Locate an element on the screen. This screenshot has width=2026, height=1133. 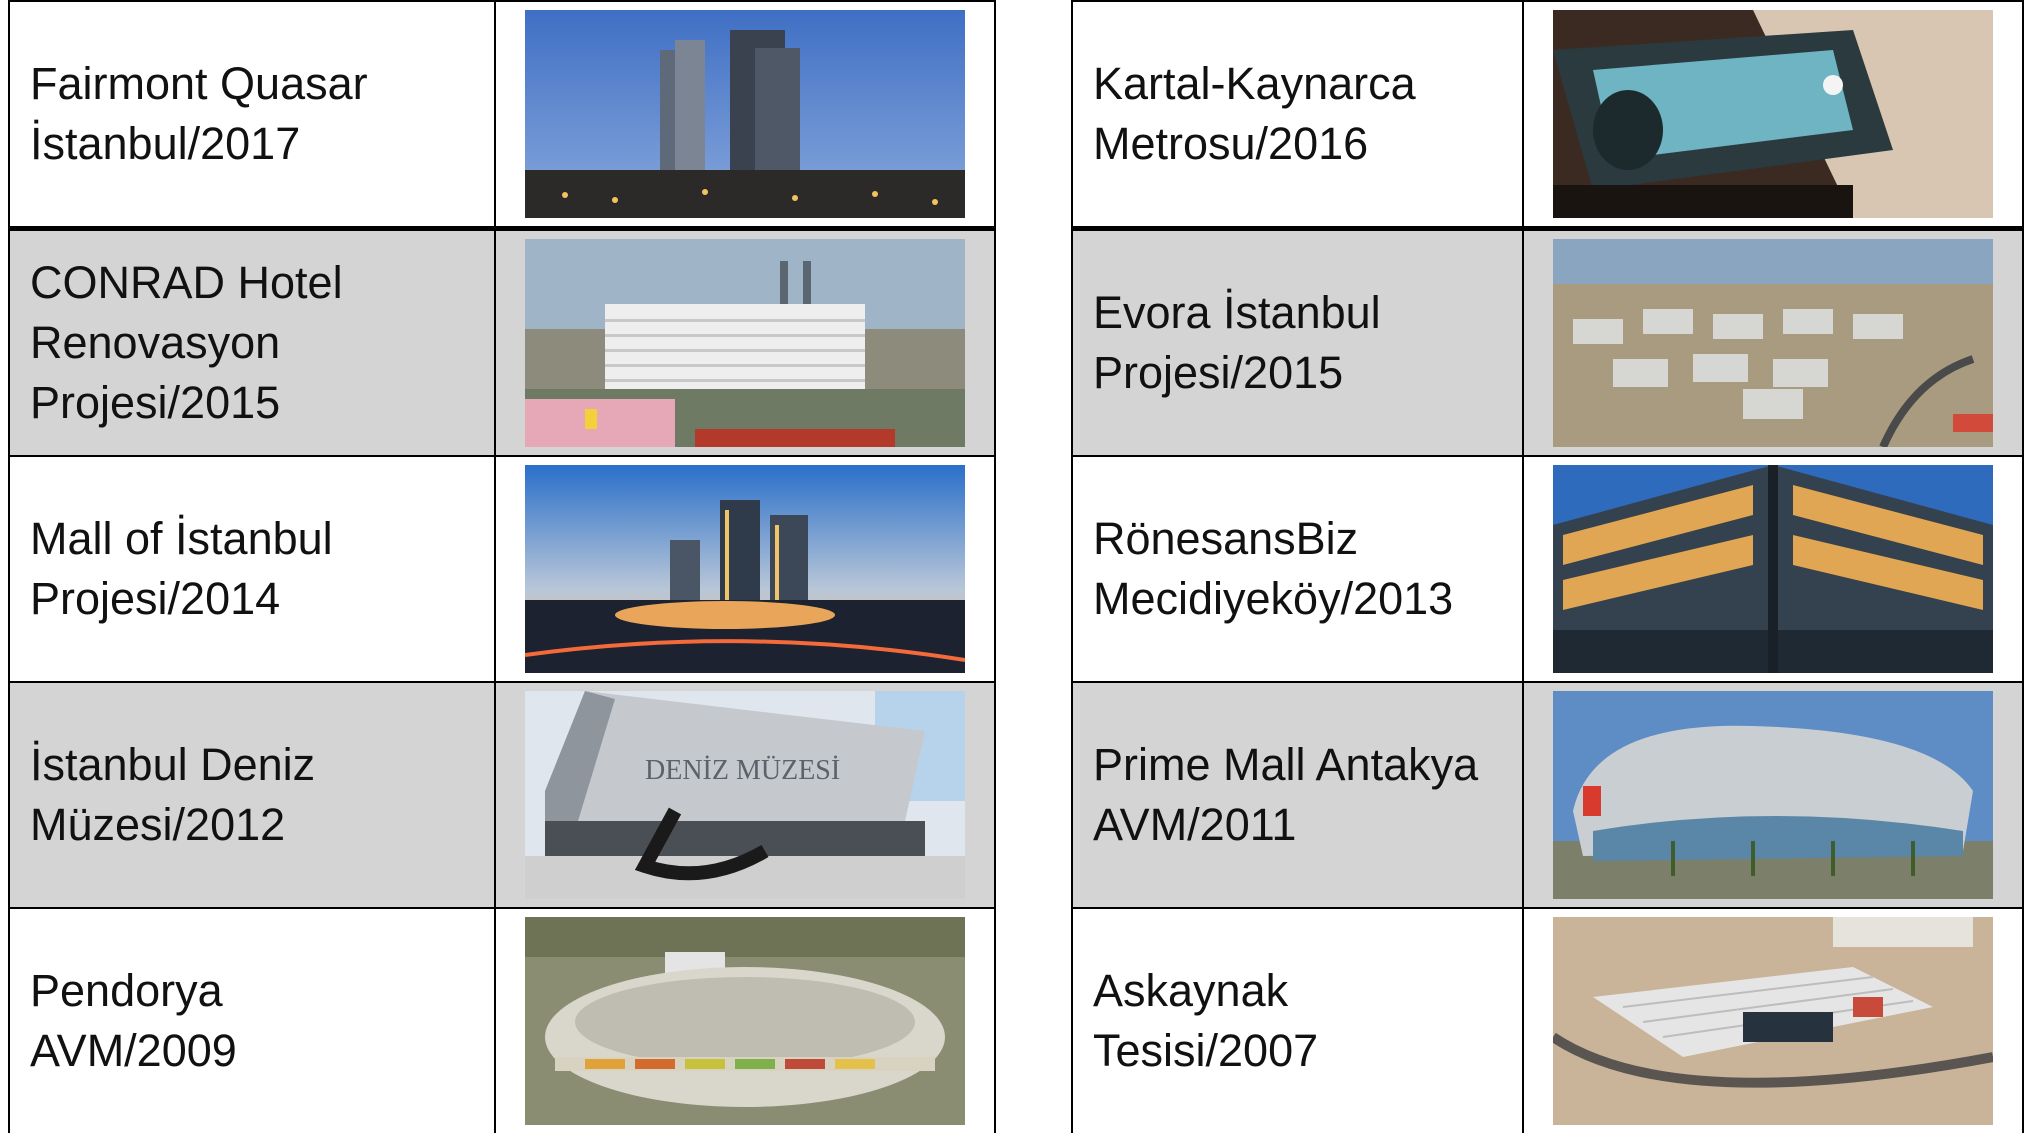
project-cell: Kartal-Kaynarca Metrosu/2016 is located at coordinates (1297, 115).